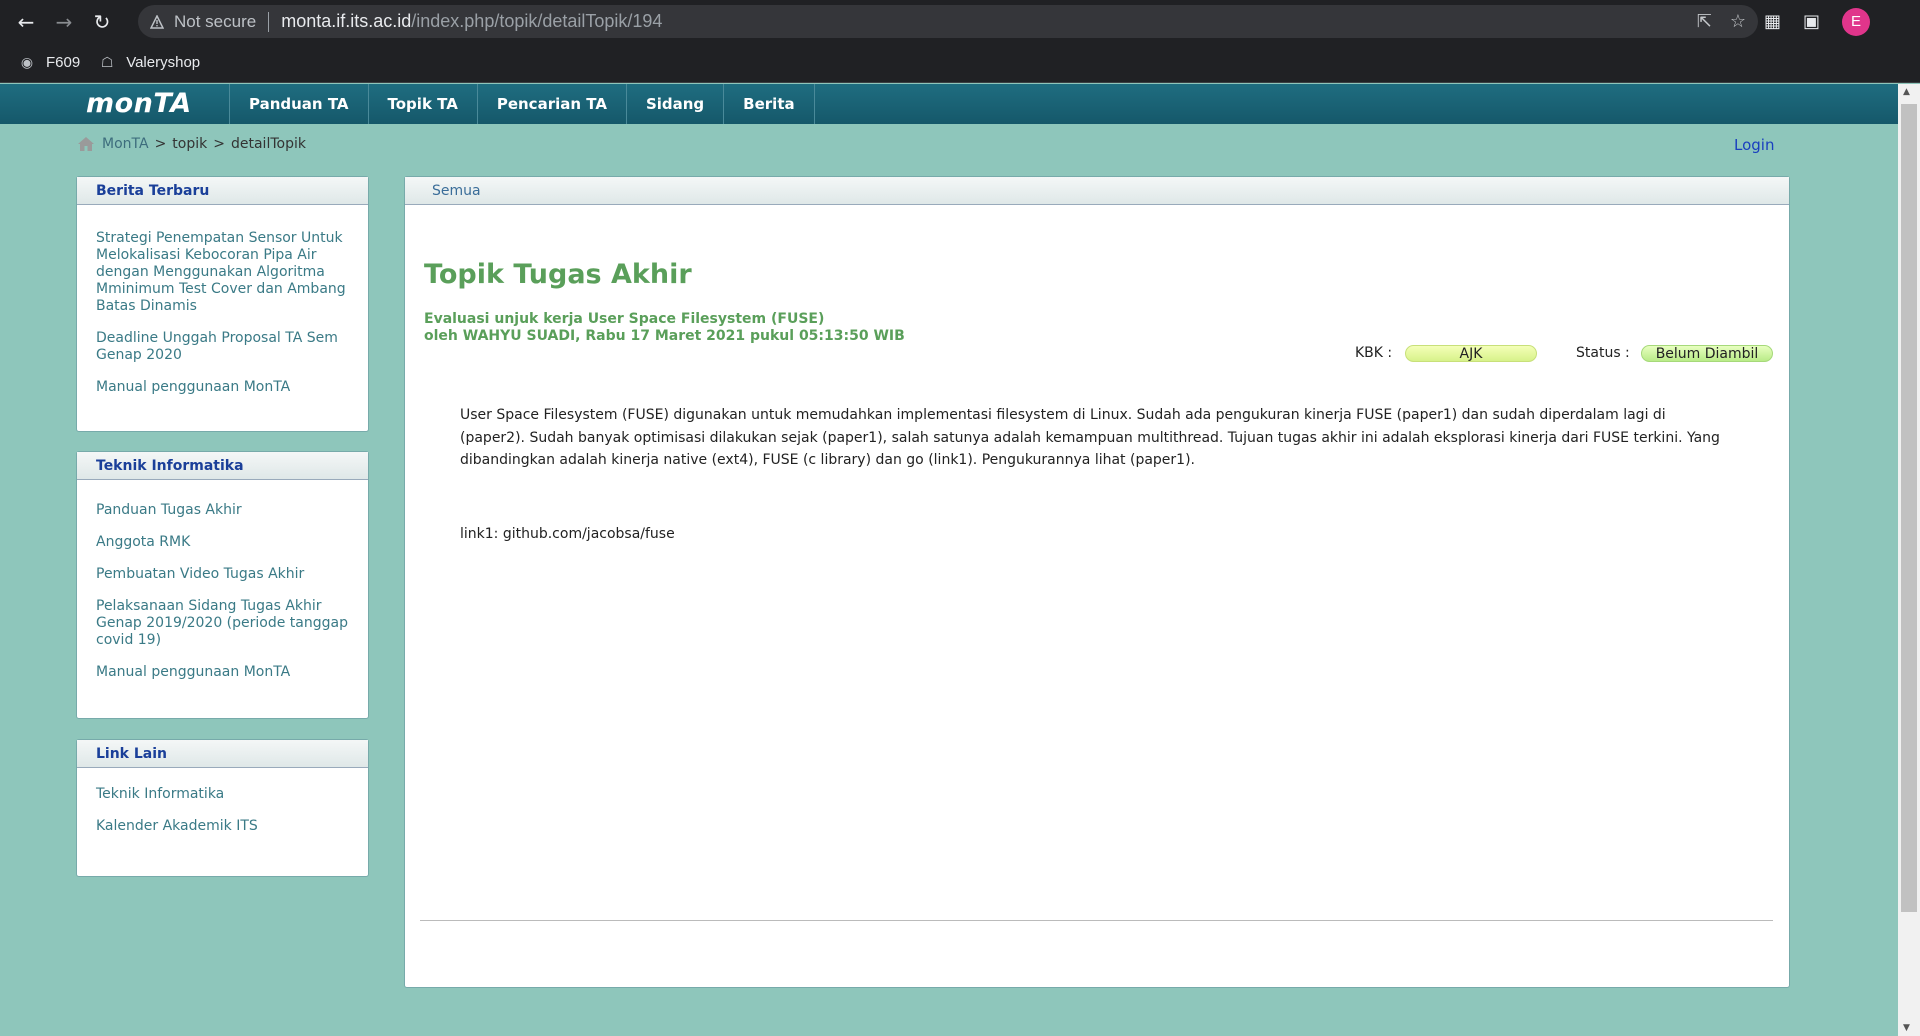  I want to click on linklain-item: Kalender Akademik ITS, so click(222, 826).